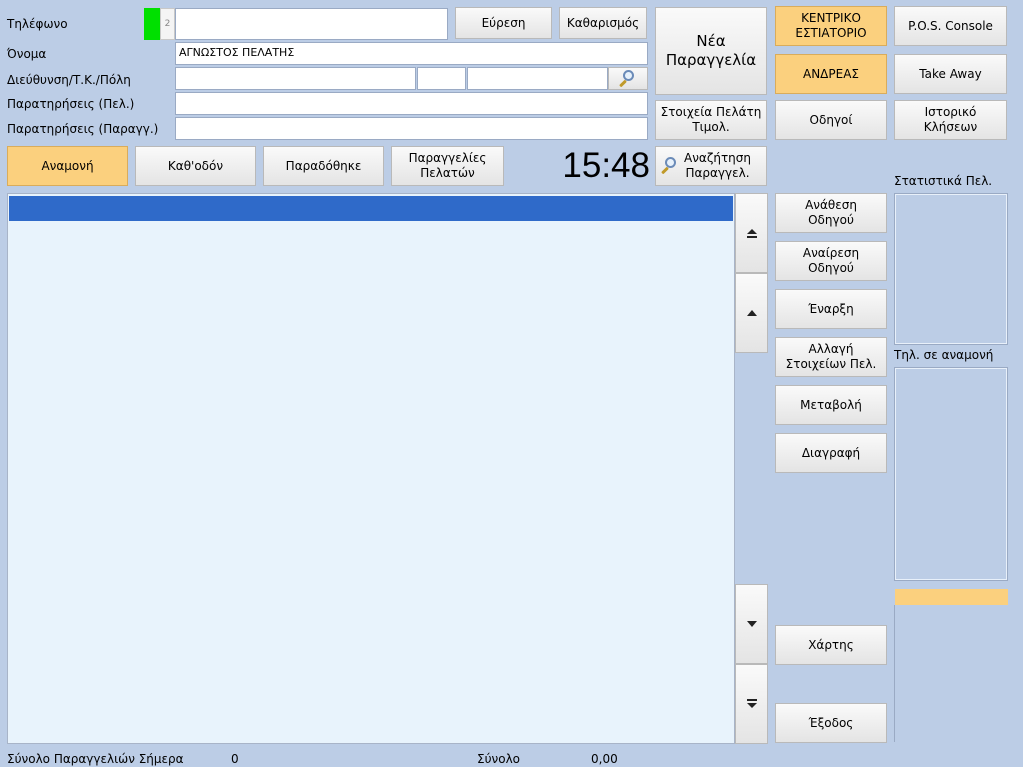  I want to click on scroll-down-button, so click(751, 624).